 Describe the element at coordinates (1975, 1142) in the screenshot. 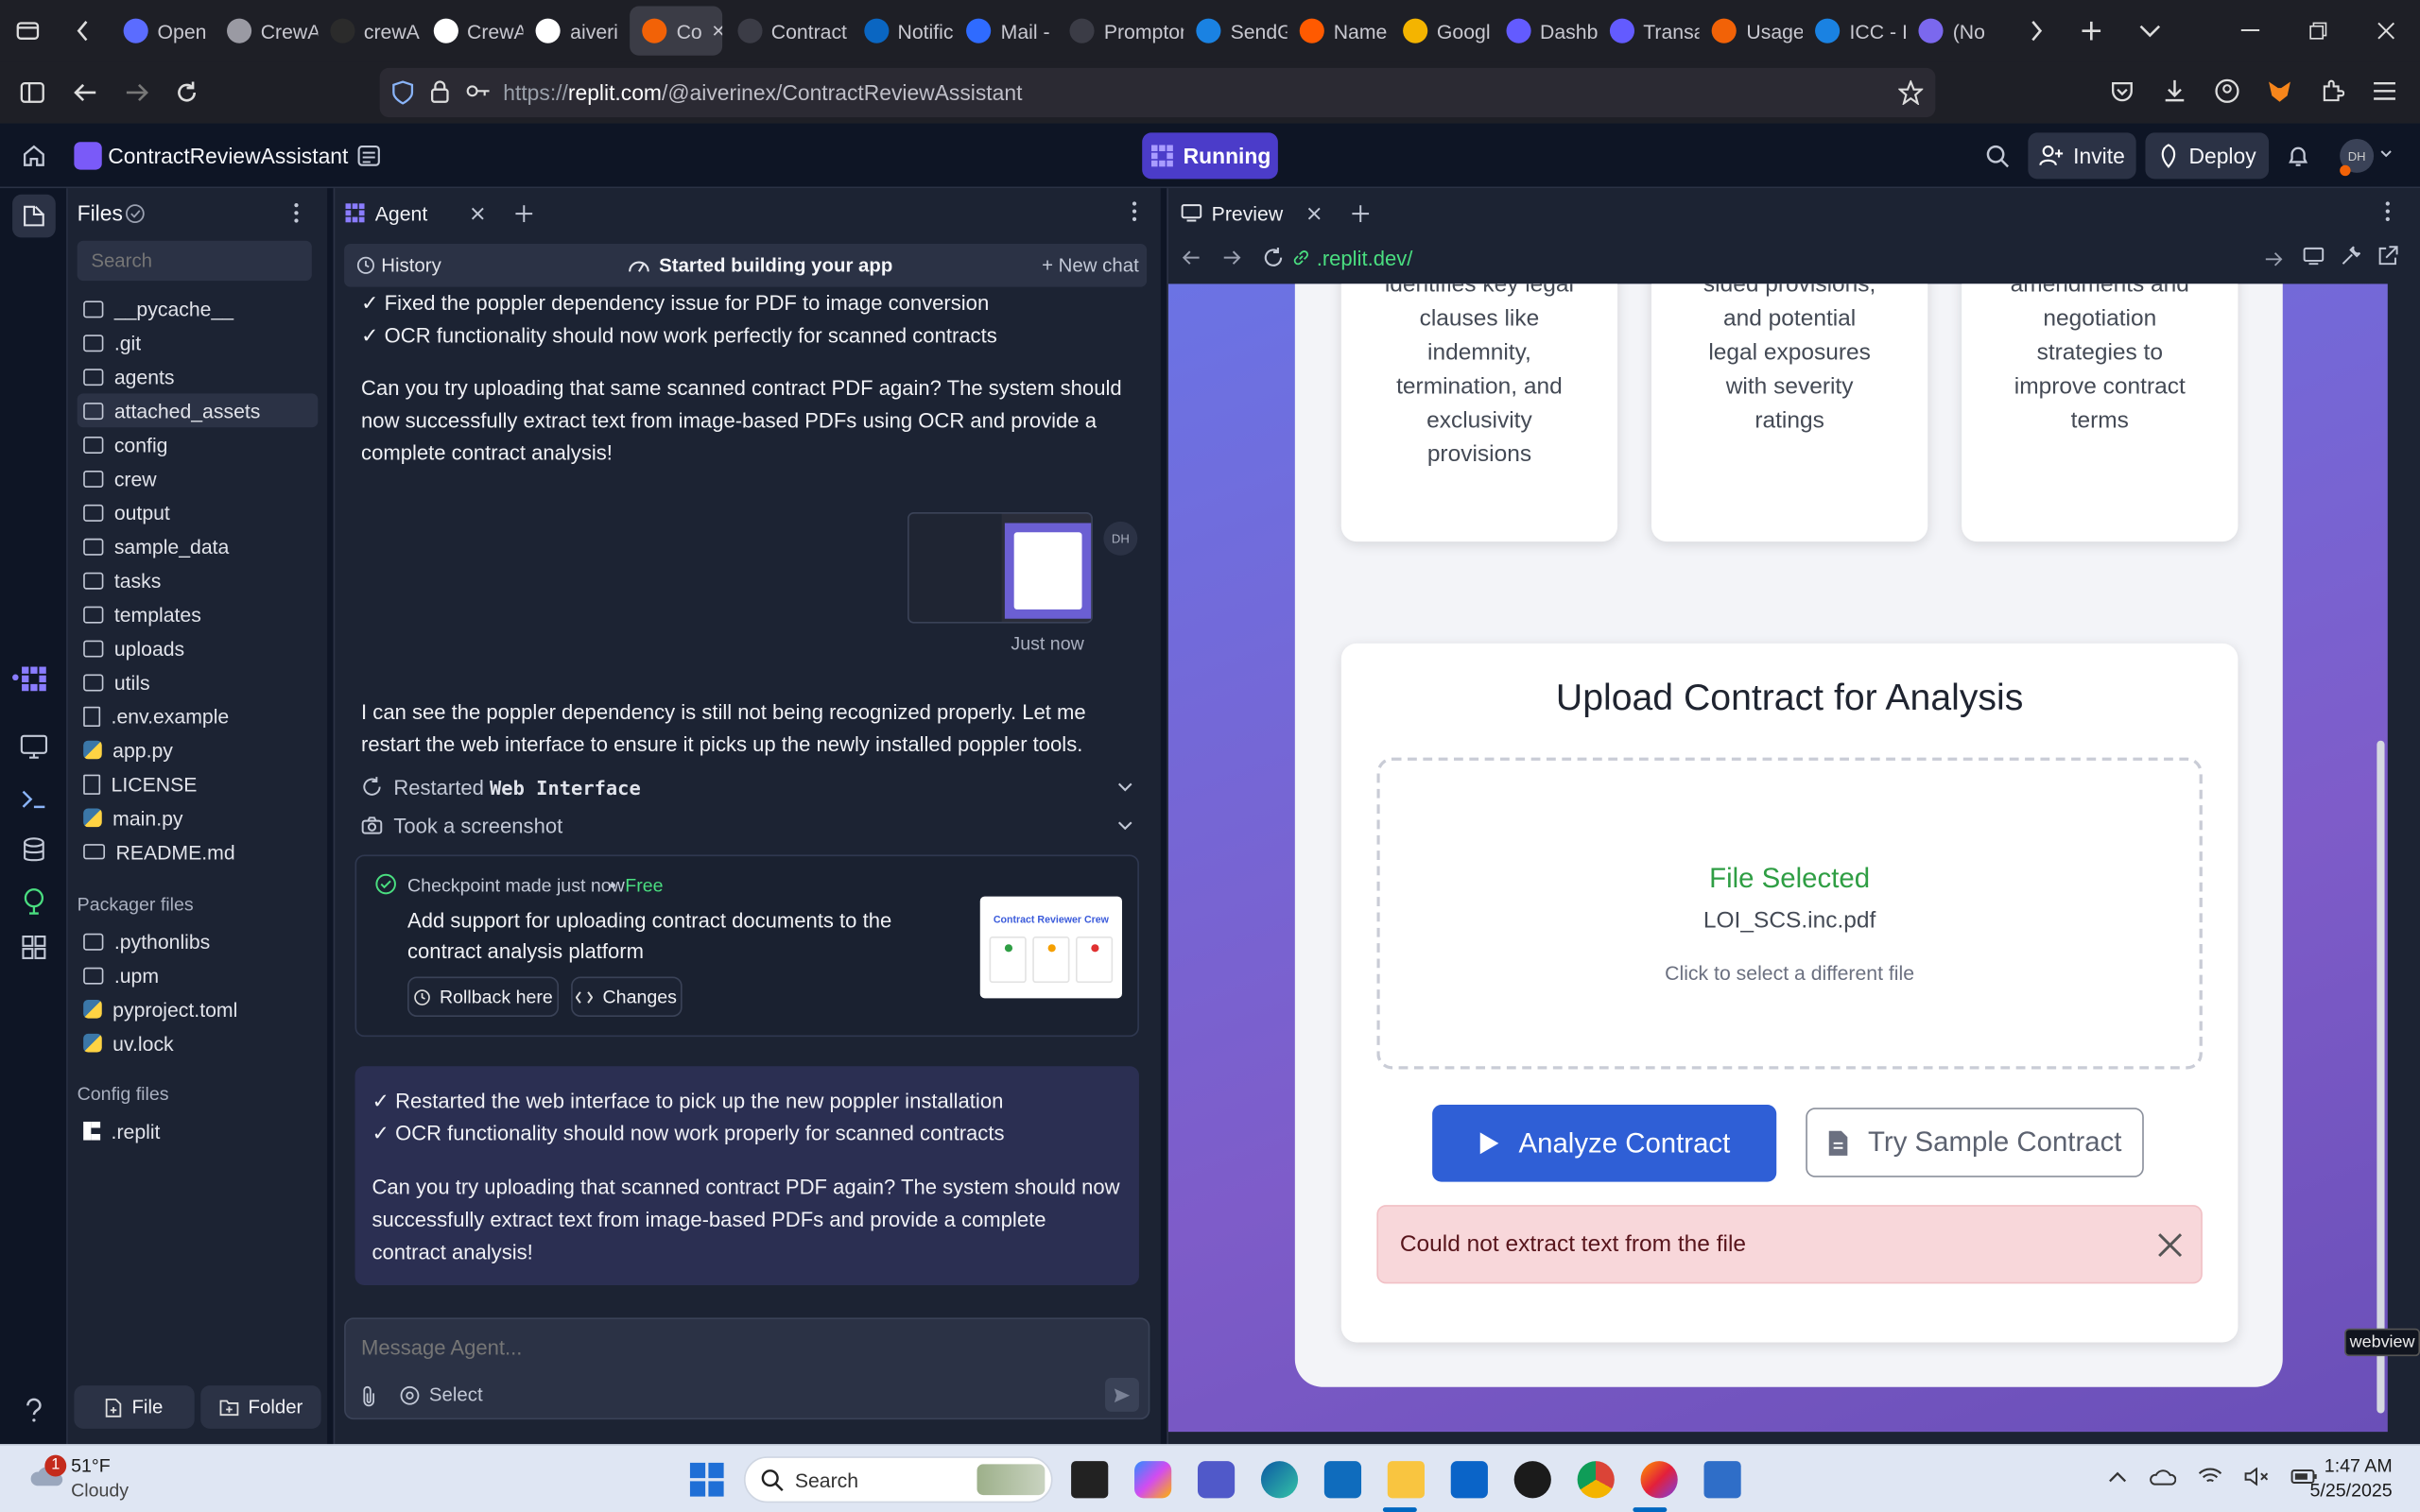

I see `try-sample-button: Try Sample Contract` at that location.